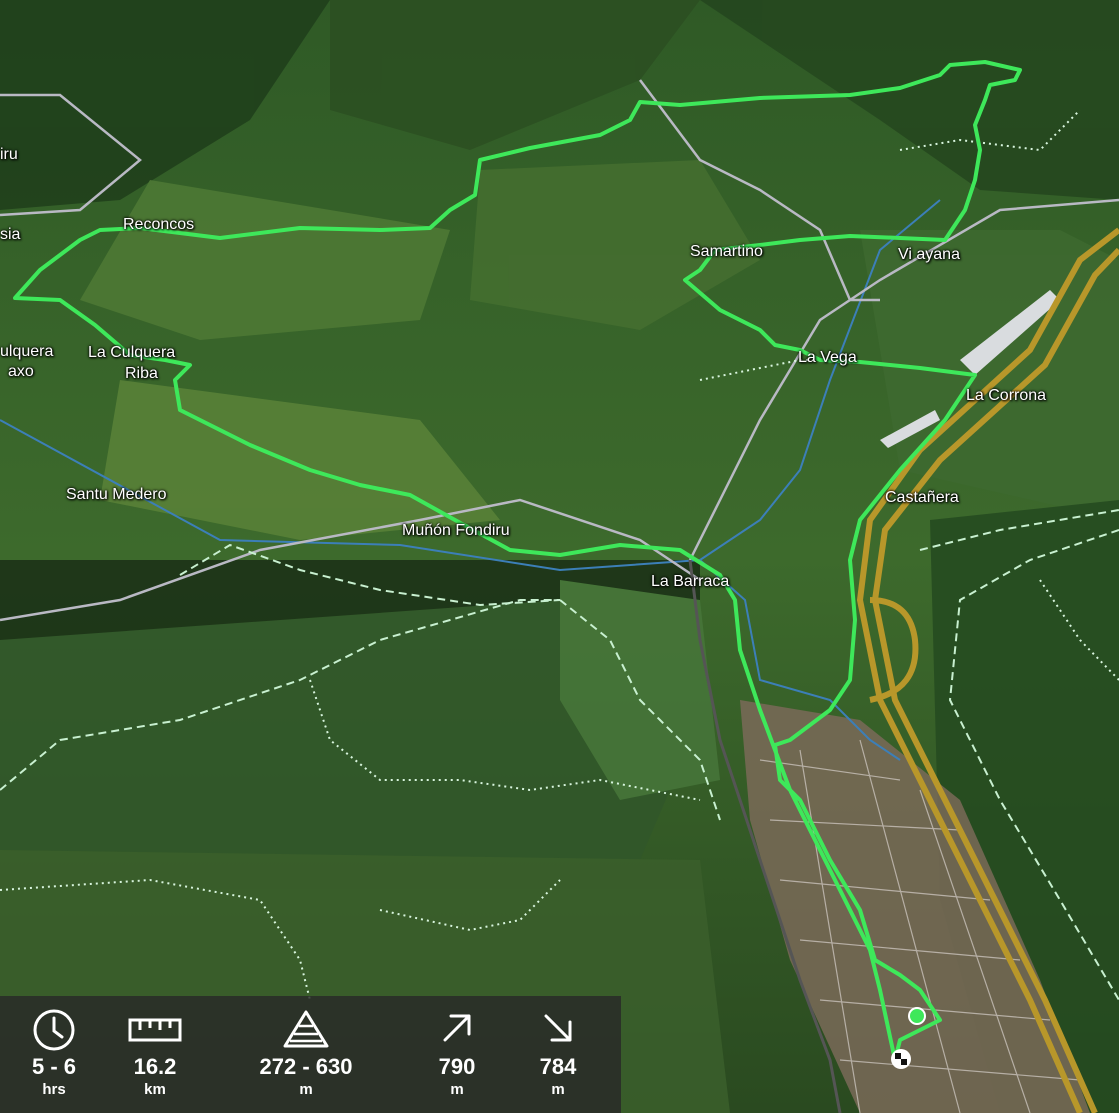 The width and height of the screenshot is (1119, 1113). What do you see at coordinates (9, 154) in the screenshot?
I see `place-label: iru` at bounding box center [9, 154].